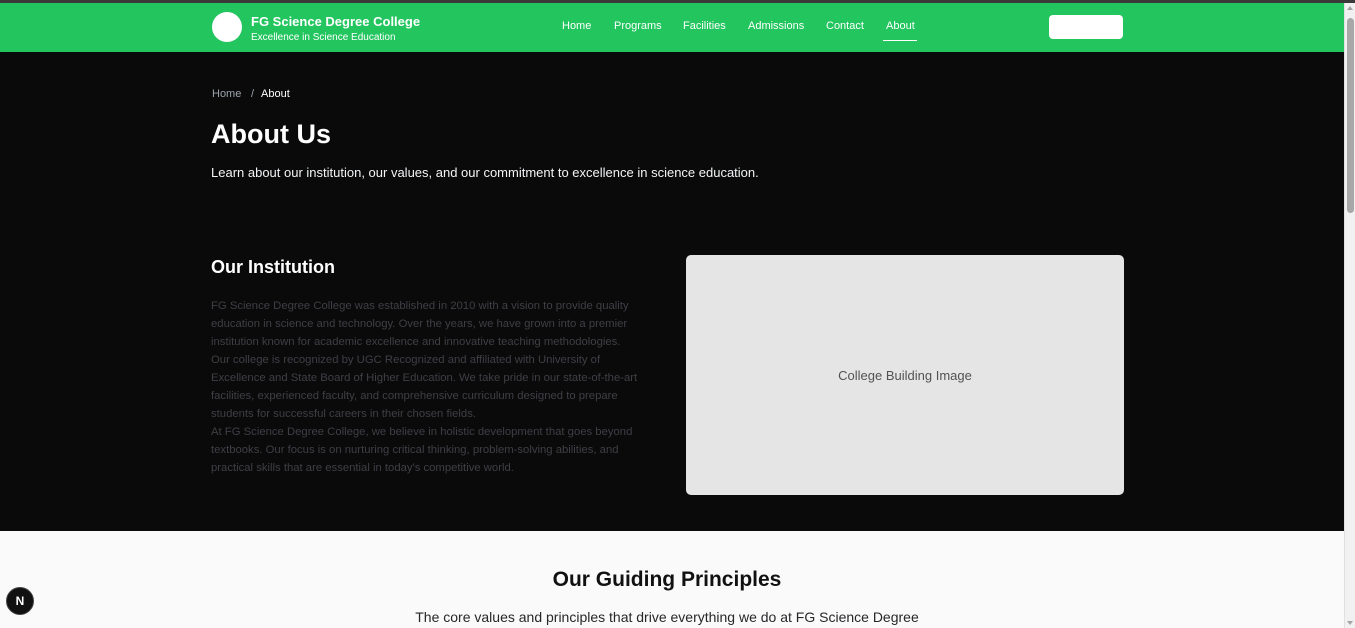  I want to click on college-logo, so click(227, 27).